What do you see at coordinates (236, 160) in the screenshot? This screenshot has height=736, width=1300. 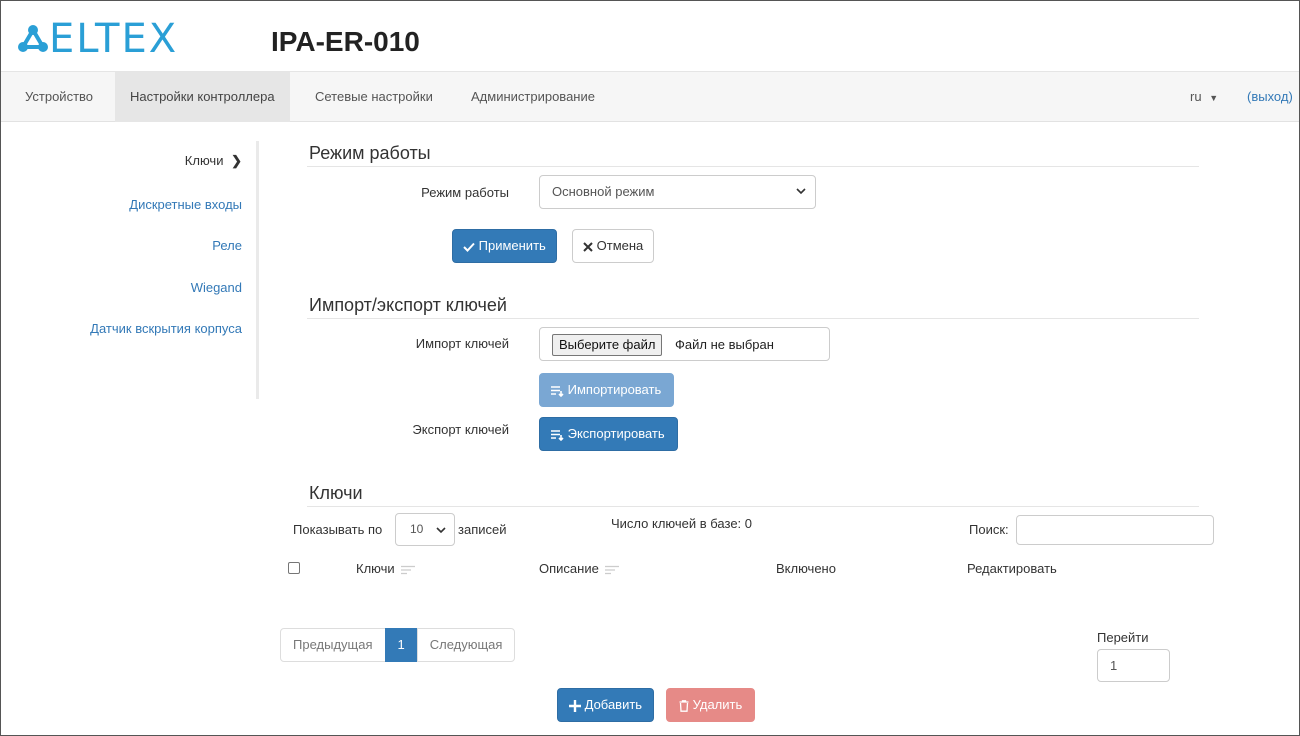 I see `chevron-right-icon: ❯` at bounding box center [236, 160].